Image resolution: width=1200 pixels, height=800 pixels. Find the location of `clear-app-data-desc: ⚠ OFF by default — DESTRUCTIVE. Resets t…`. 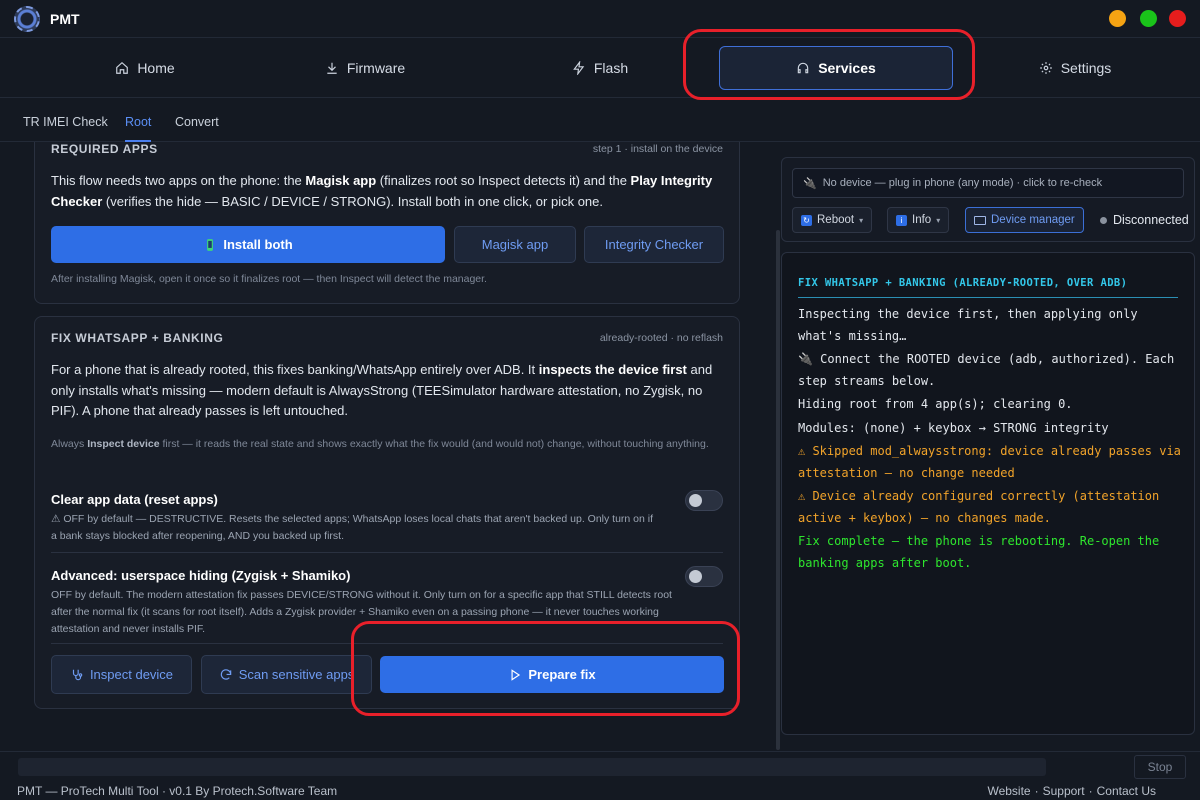

clear-app-data-desc: ⚠ OFF by default — DESTRUCTIVE. Resets t… is located at coordinates (352, 527).